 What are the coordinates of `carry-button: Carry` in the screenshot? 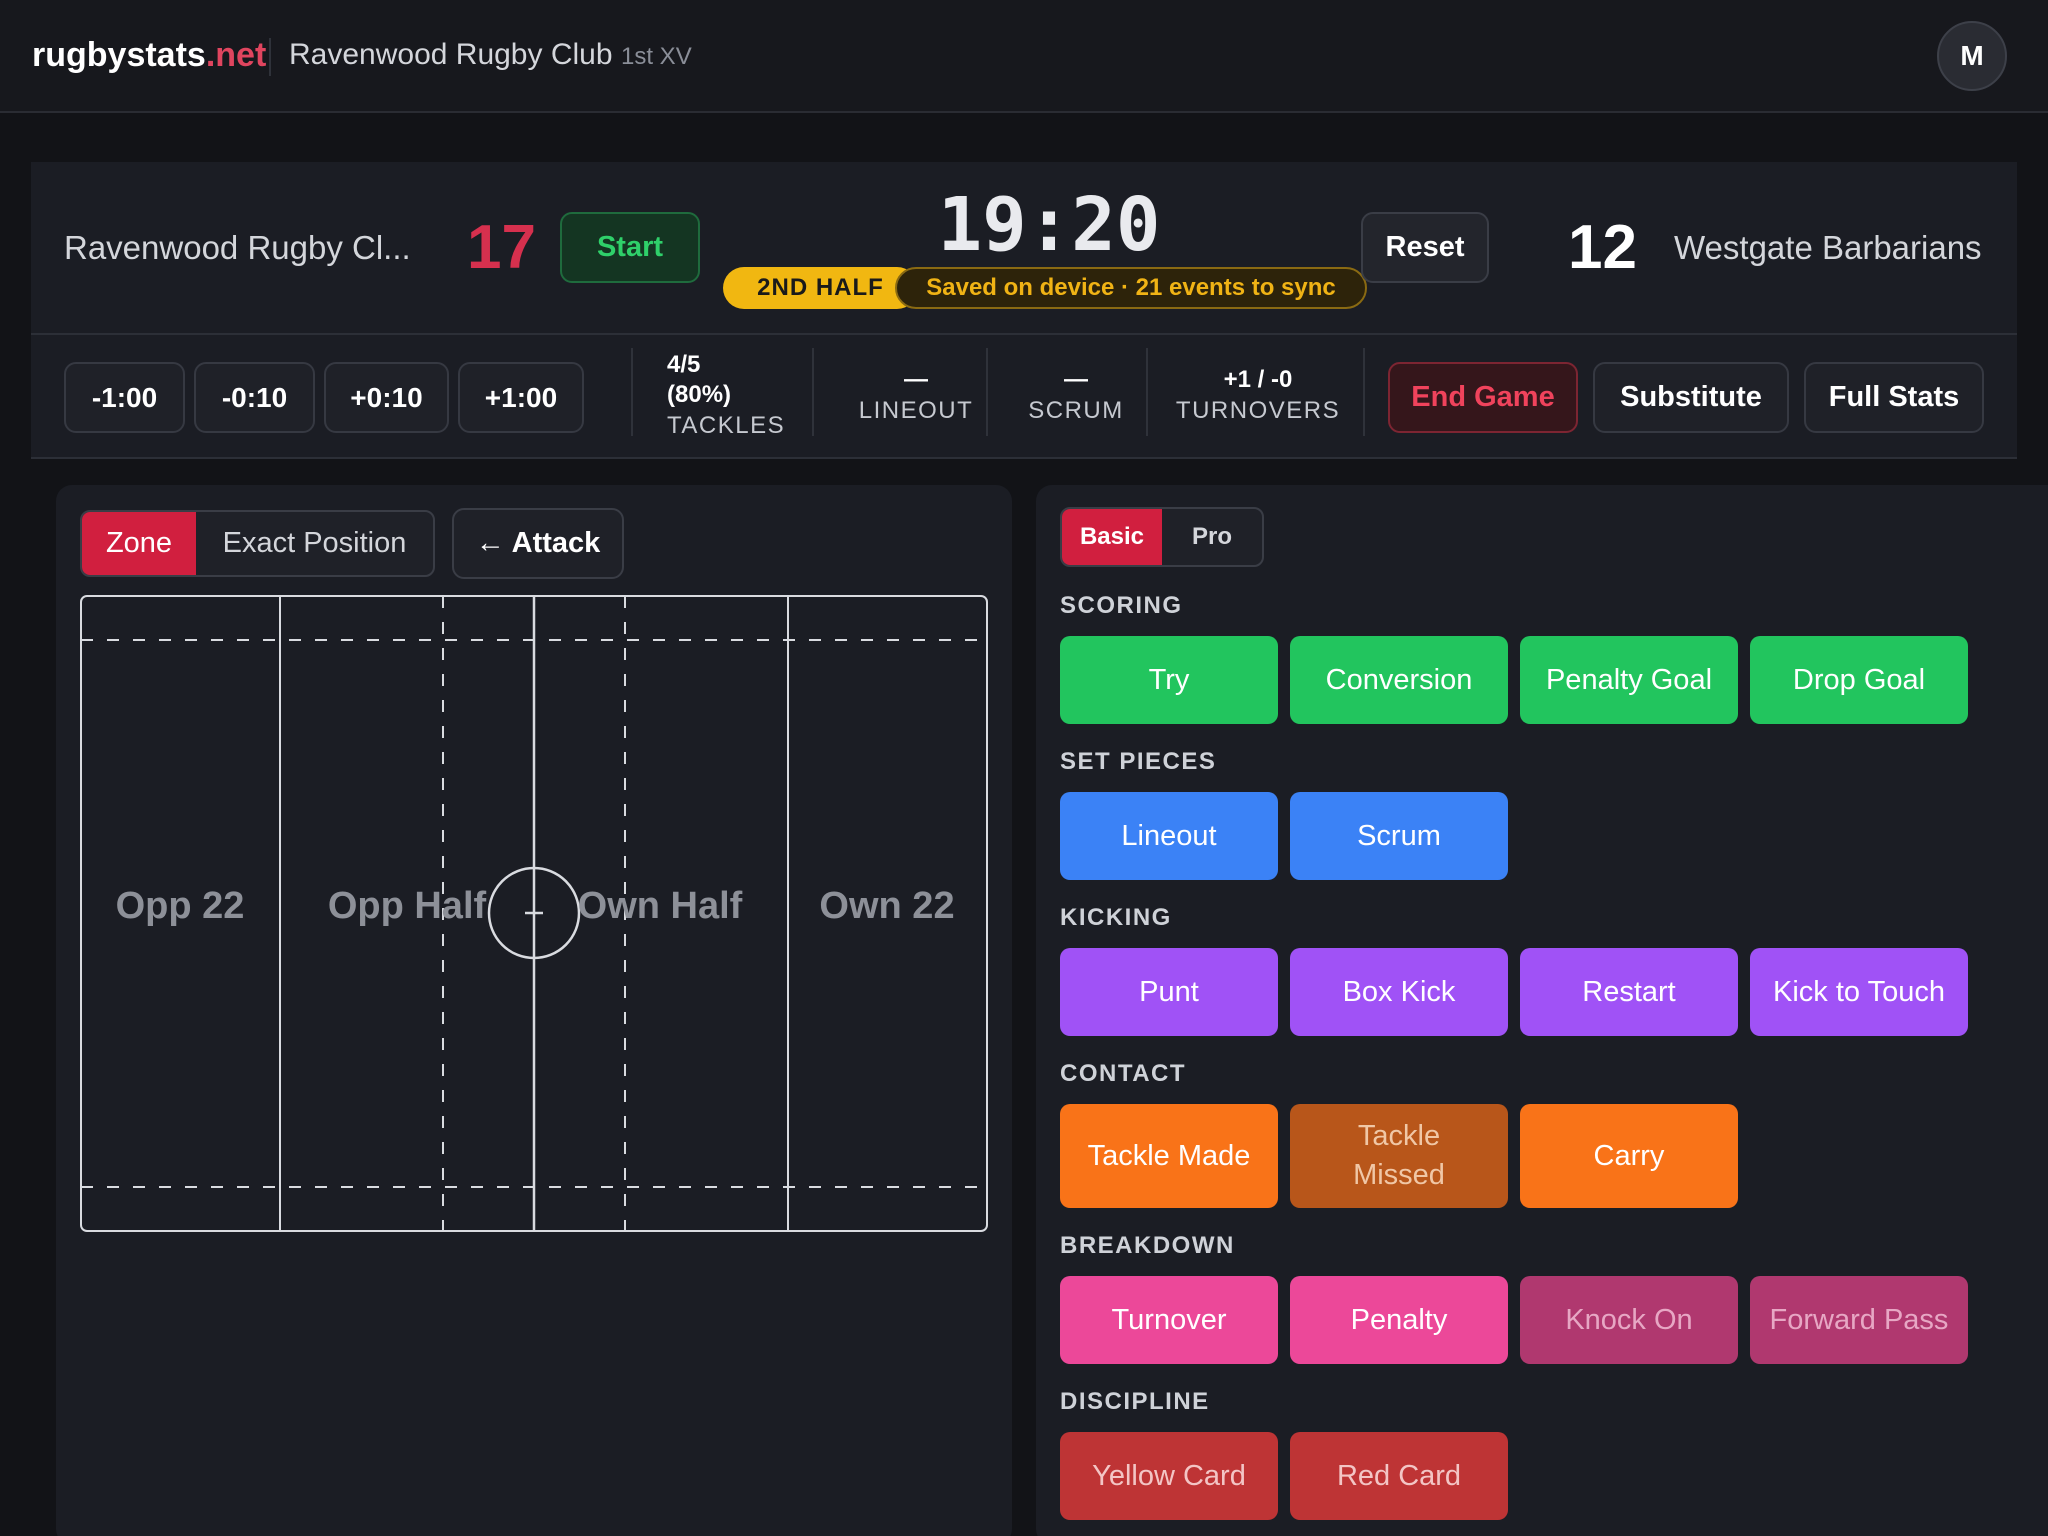 It's located at (1629, 1156).